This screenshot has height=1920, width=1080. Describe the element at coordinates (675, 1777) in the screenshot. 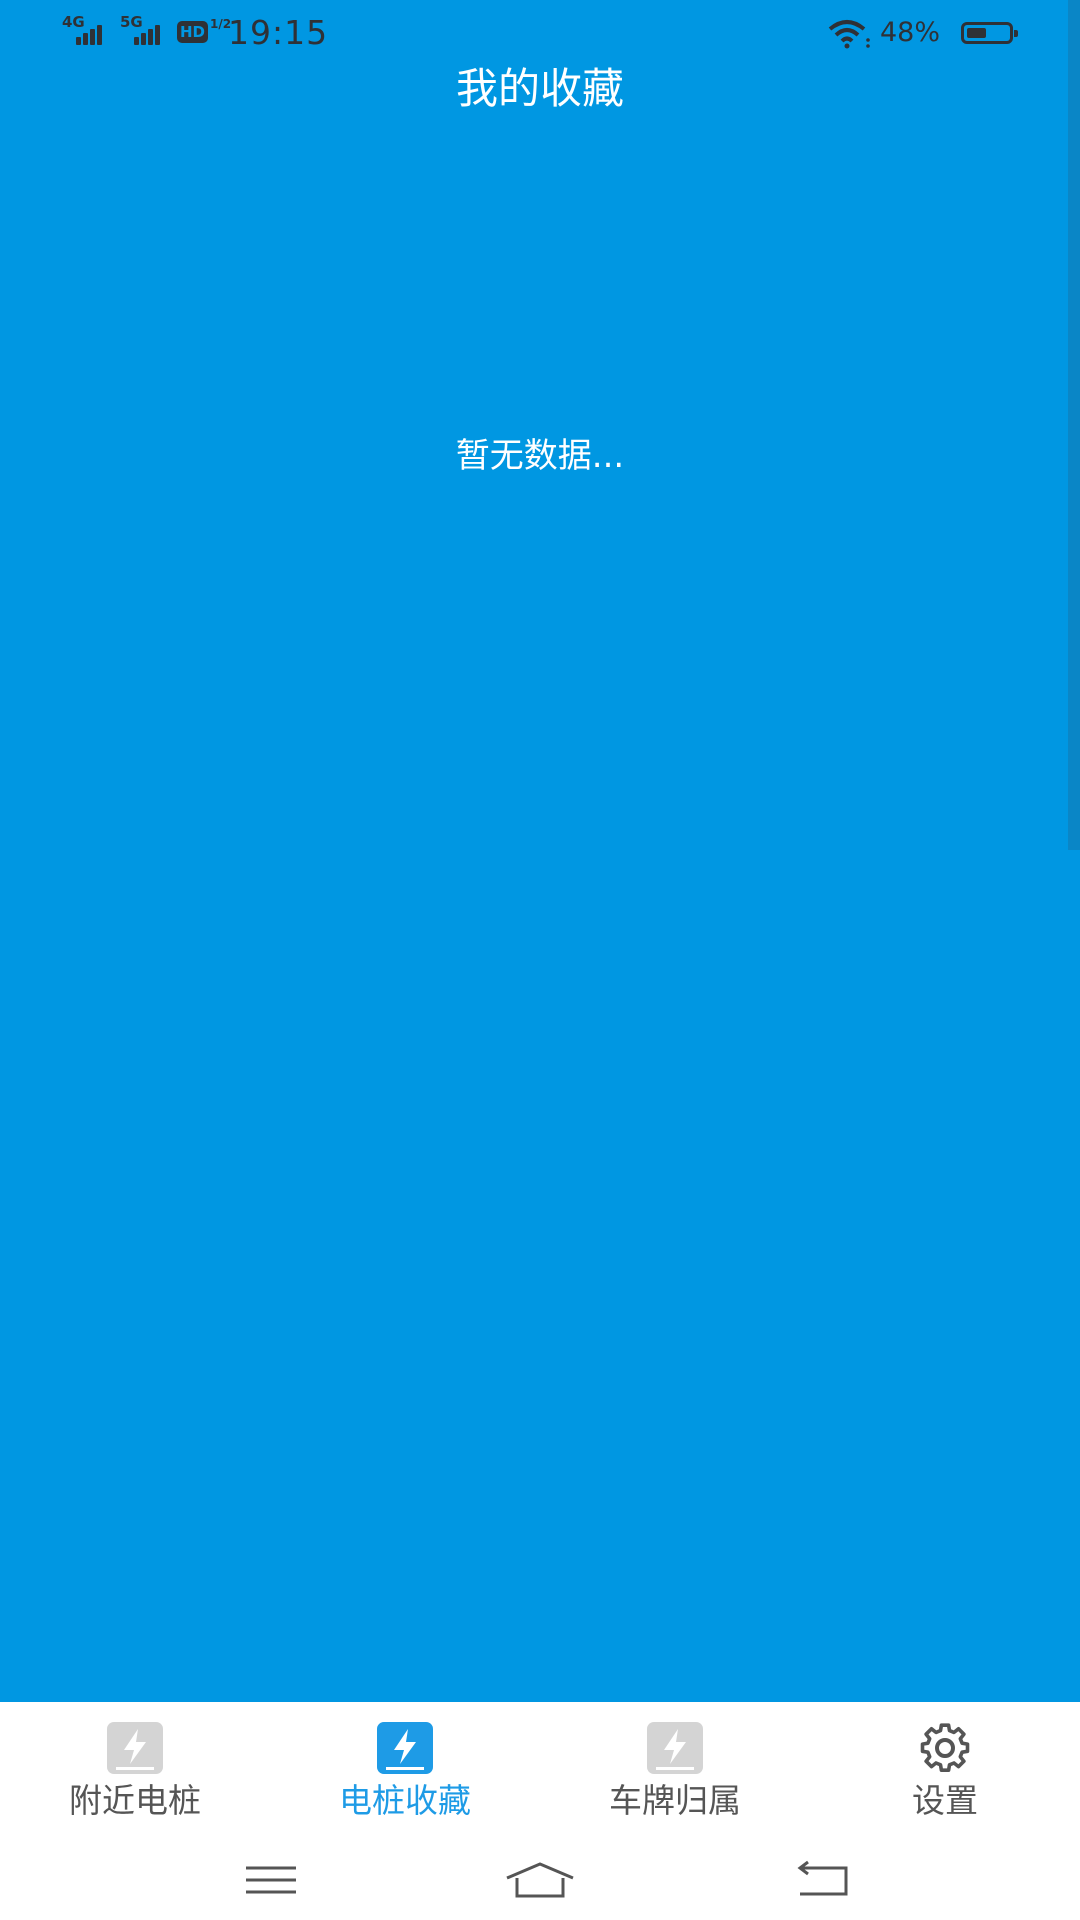

I see `tab-plate-lookup: 车牌归属` at that location.